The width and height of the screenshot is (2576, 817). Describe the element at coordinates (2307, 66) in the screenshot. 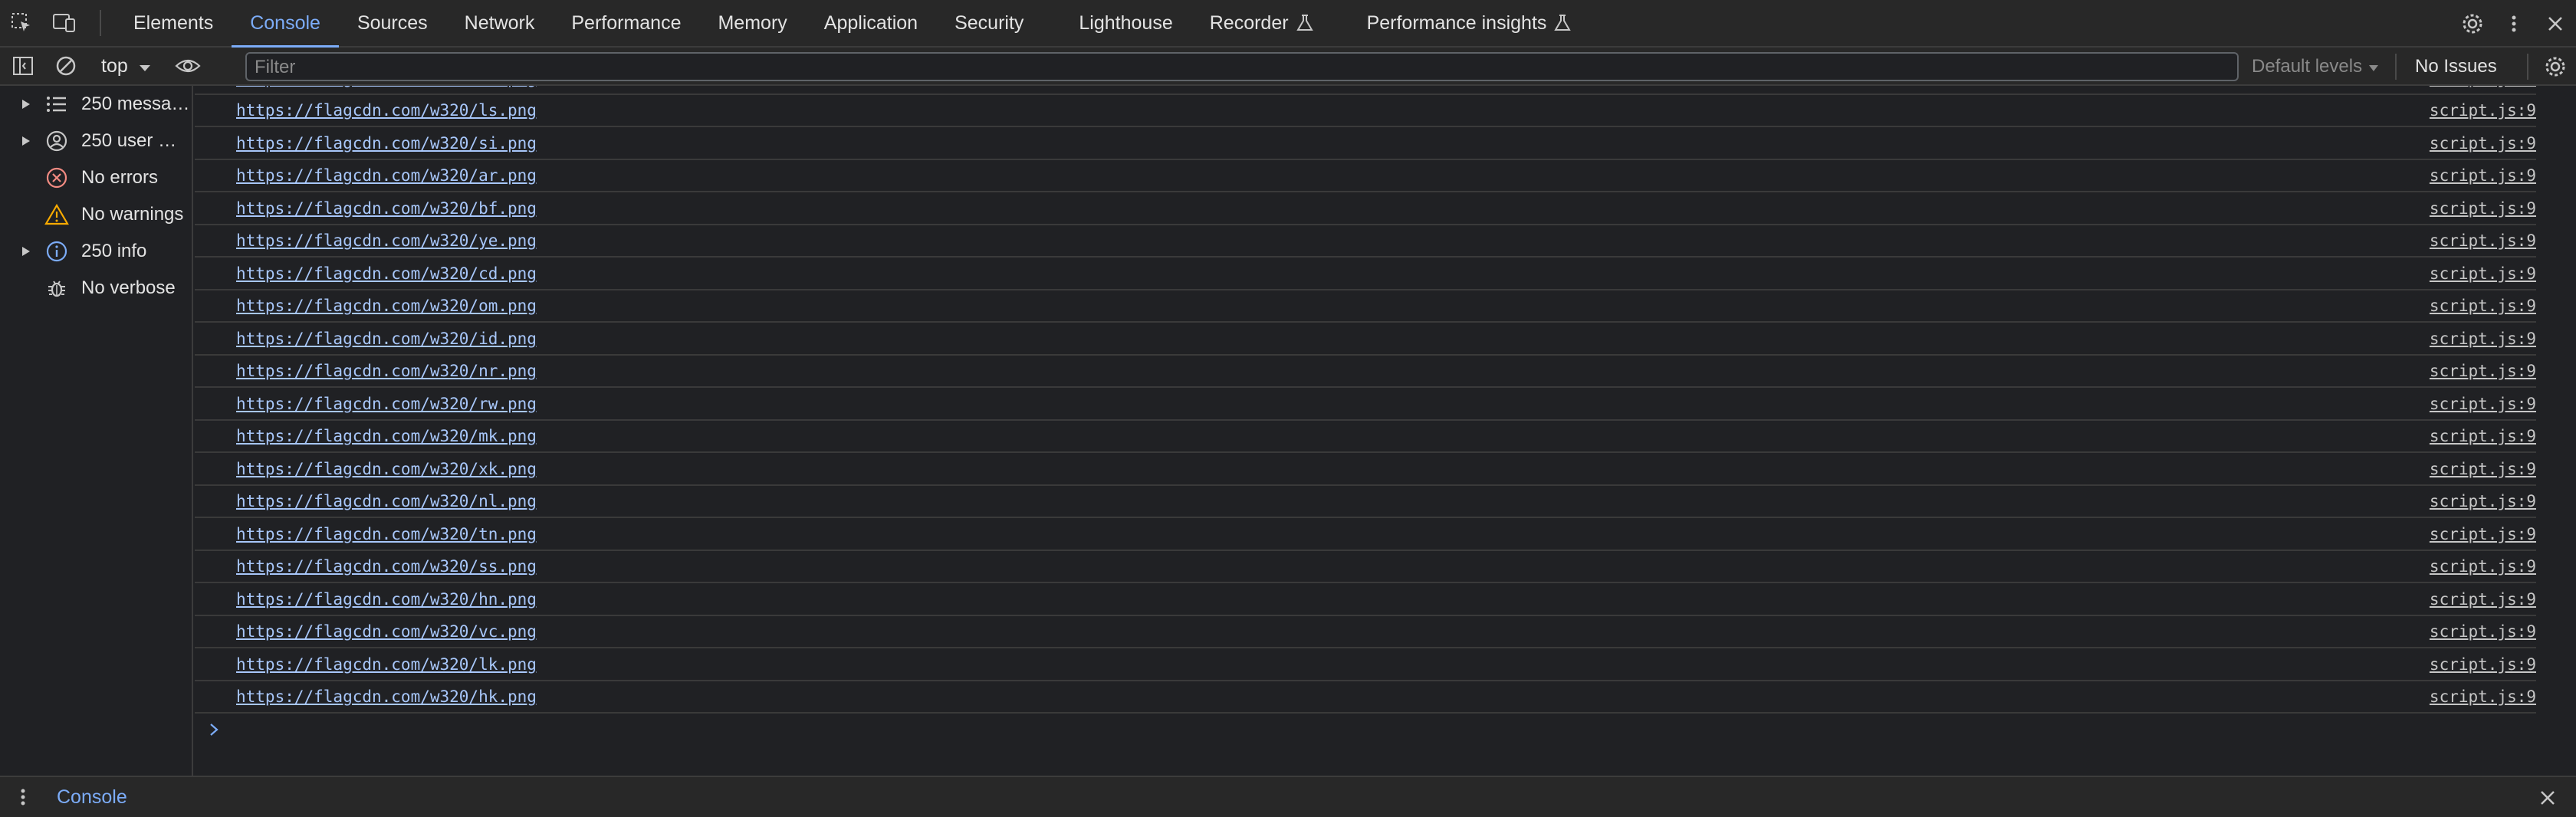

I see `levels-label: Default levels` at that location.